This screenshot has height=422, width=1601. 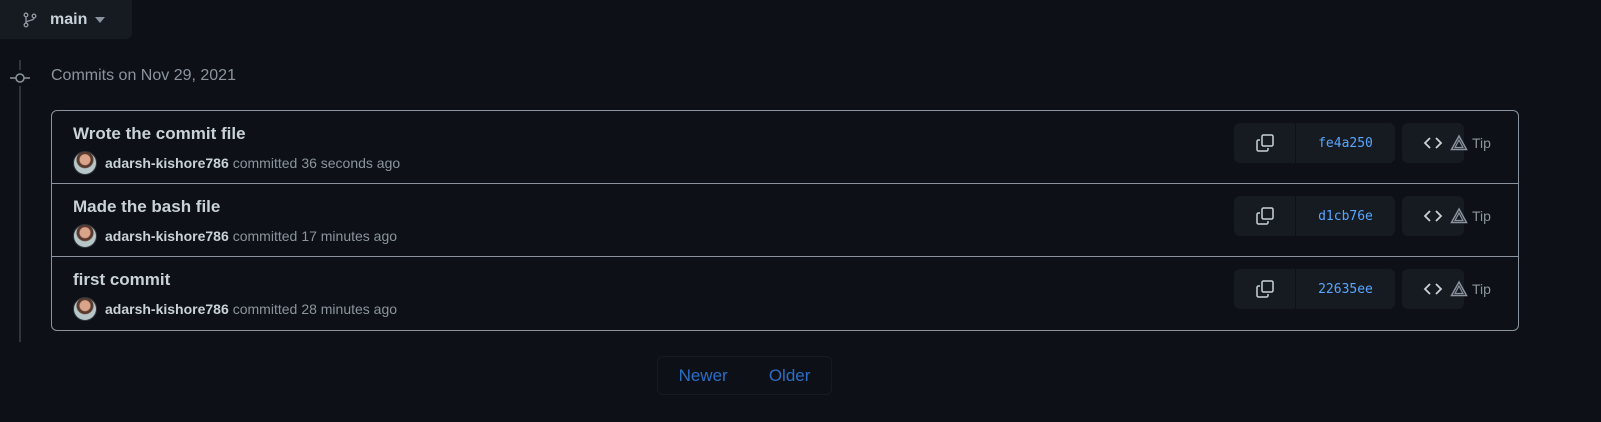 What do you see at coordinates (20, 201) in the screenshot?
I see `timeline-line` at bounding box center [20, 201].